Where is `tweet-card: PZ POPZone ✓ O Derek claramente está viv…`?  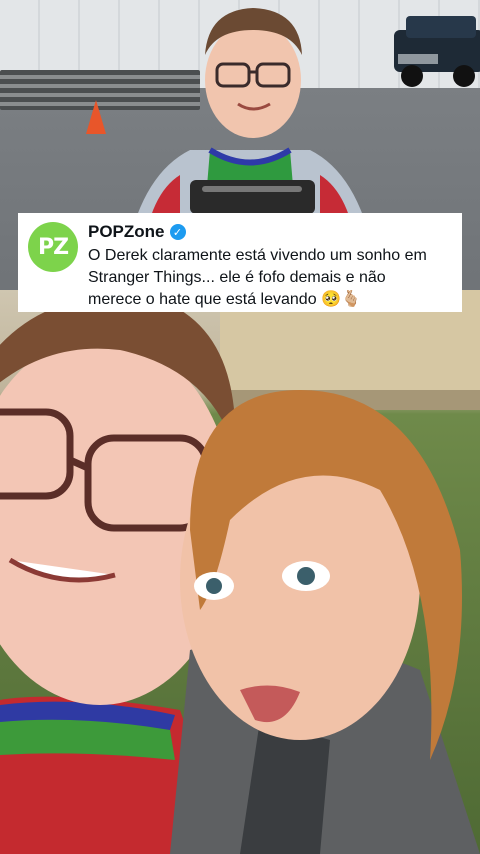 tweet-card: PZ POPZone ✓ O Derek claramente está viv… is located at coordinates (240, 262).